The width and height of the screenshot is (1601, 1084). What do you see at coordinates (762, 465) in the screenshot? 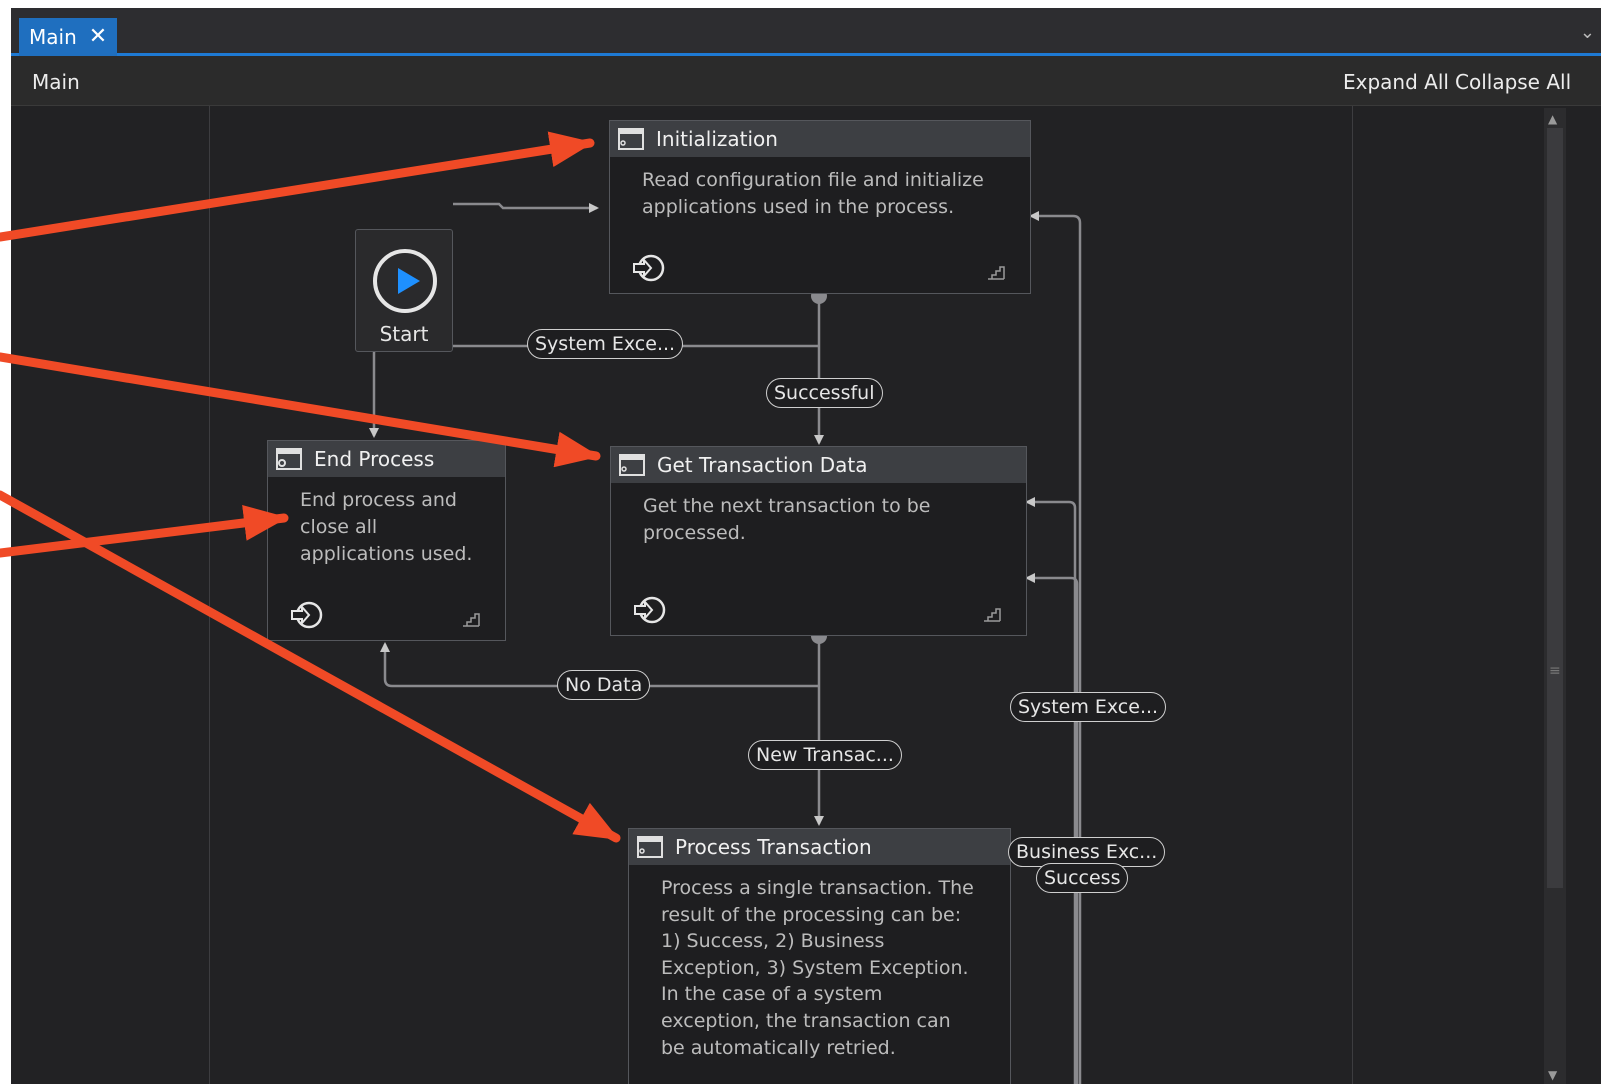
I see `activity-title: Get Transaction Data` at bounding box center [762, 465].